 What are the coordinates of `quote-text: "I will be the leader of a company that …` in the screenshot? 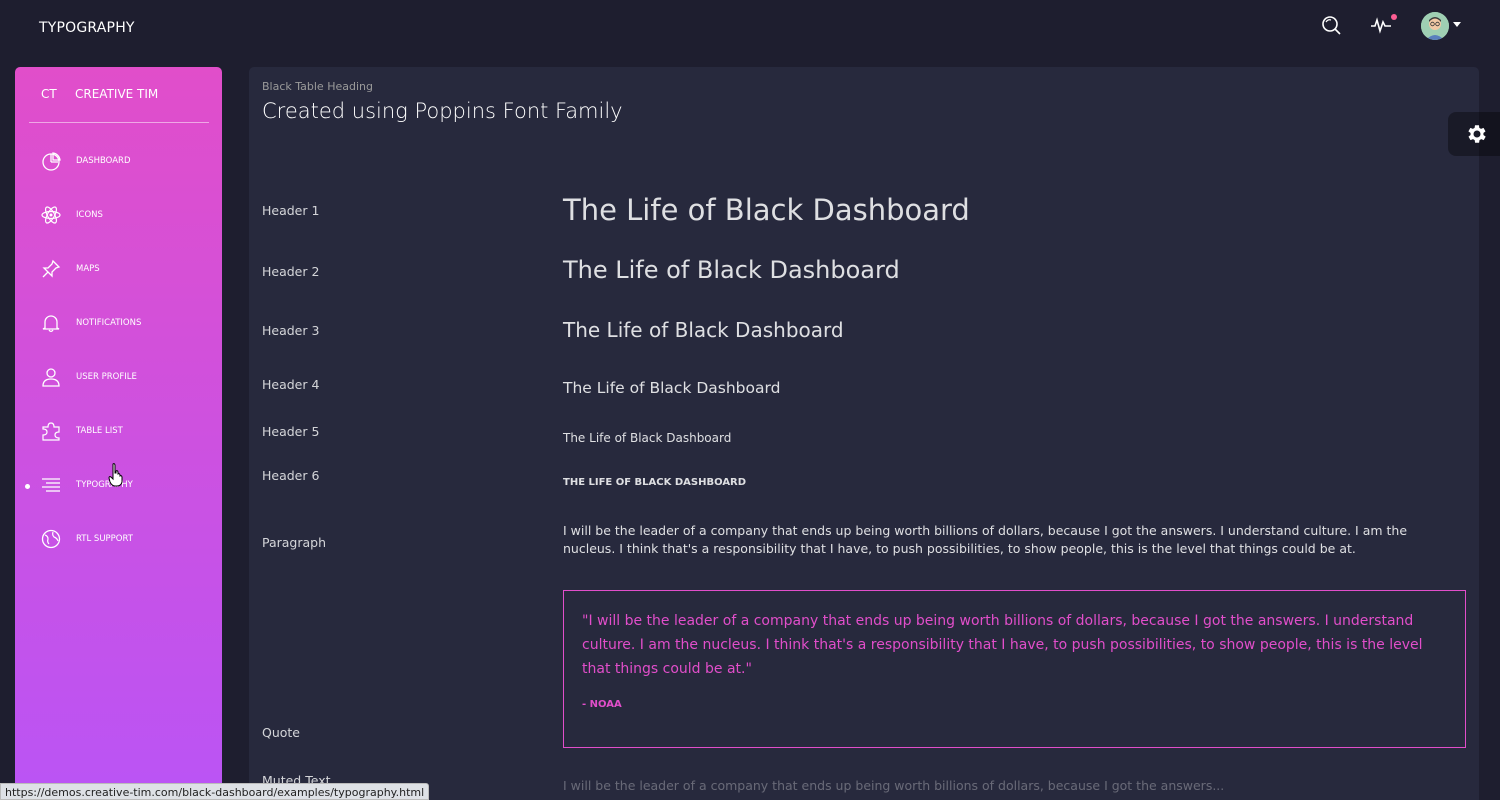 It's located at (1002, 645).